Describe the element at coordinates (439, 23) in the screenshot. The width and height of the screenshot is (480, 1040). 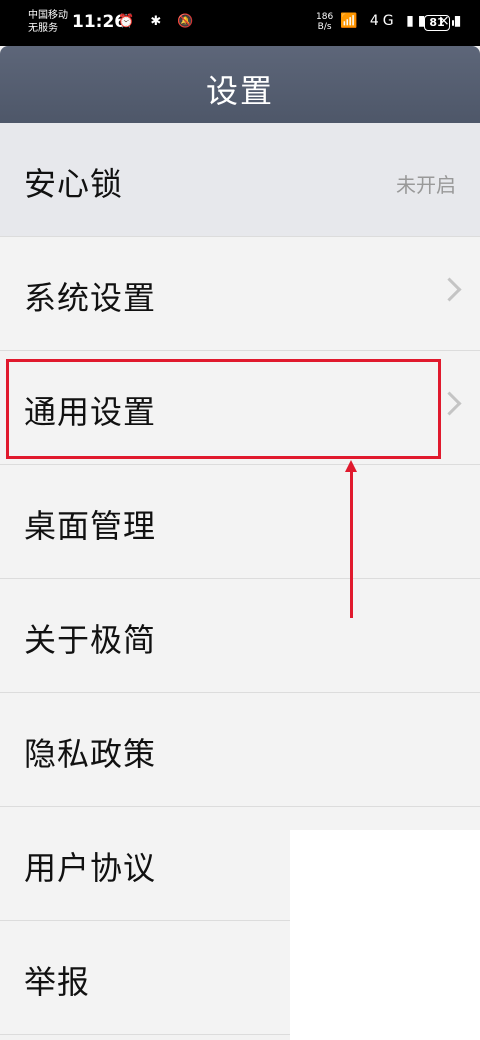
I see `battery-icon: 81` at that location.